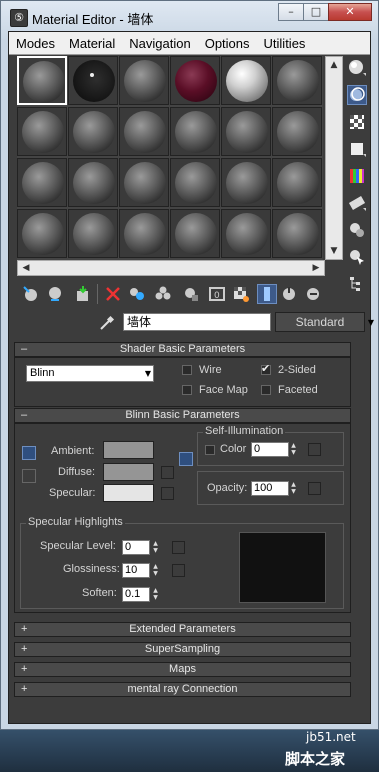  Describe the element at coordinates (136, 547) in the screenshot. I see `specular-level-spinner: 0` at that location.